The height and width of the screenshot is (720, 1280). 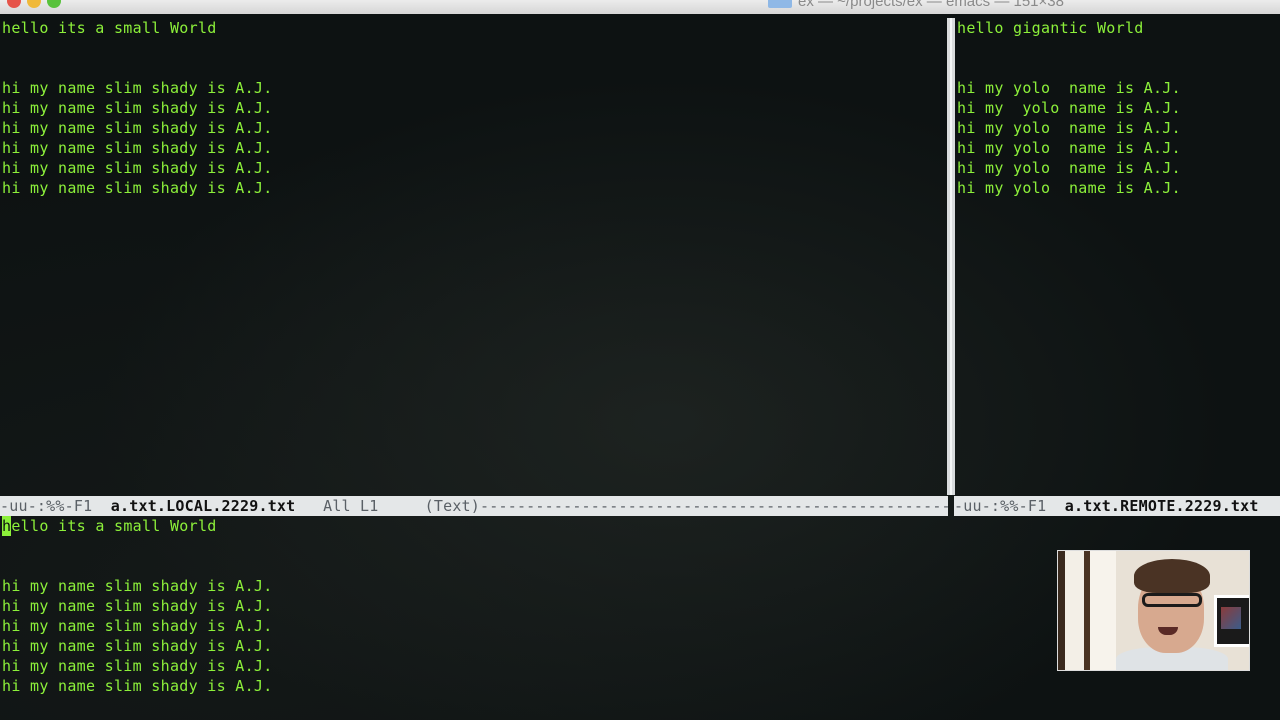 What do you see at coordinates (640, 686) in the screenshot?
I see `merged-buffer-line: hi my name slim shady is A.J.` at bounding box center [640, 686].